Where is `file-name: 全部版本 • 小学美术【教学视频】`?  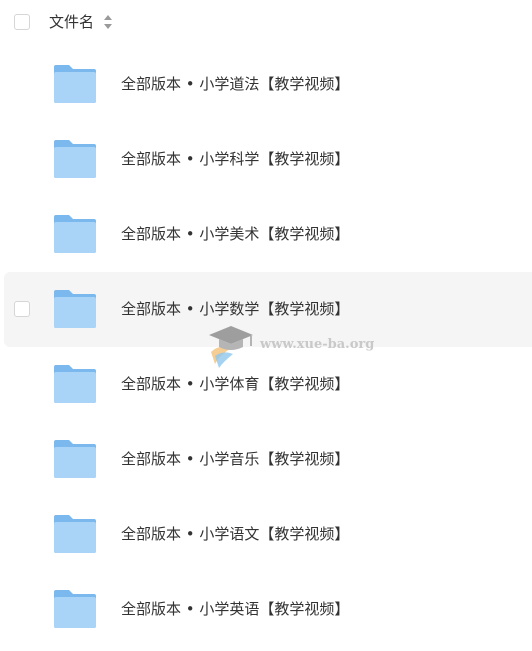
file-name: 全部版本 • 小学美术【教学视频】 is located at coordinates (235, 234).